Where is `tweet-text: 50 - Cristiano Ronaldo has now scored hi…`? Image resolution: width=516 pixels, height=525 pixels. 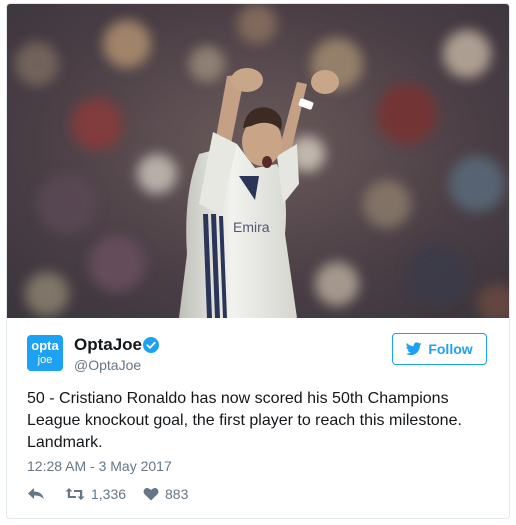
tweet-text: 50 - Cristiano Ronaldo has now scored hi… is located at coordinates (262, 421).